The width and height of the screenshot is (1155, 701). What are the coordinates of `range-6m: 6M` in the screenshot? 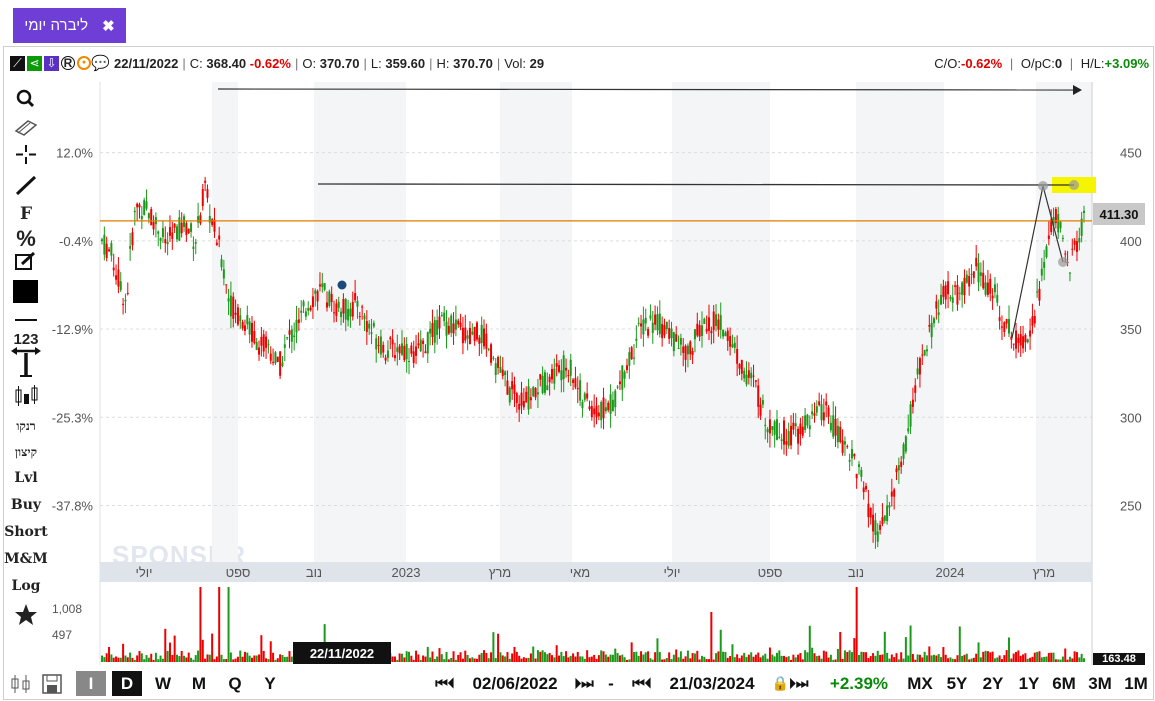 It's located at (1064, 683).